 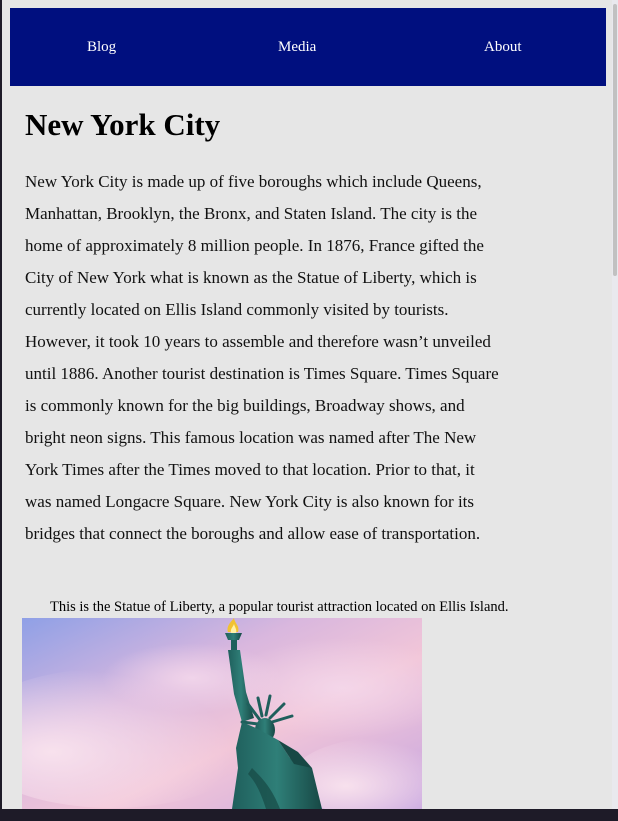 I want to click on nav-link-blog: Blog, so click(x=101, y=47).